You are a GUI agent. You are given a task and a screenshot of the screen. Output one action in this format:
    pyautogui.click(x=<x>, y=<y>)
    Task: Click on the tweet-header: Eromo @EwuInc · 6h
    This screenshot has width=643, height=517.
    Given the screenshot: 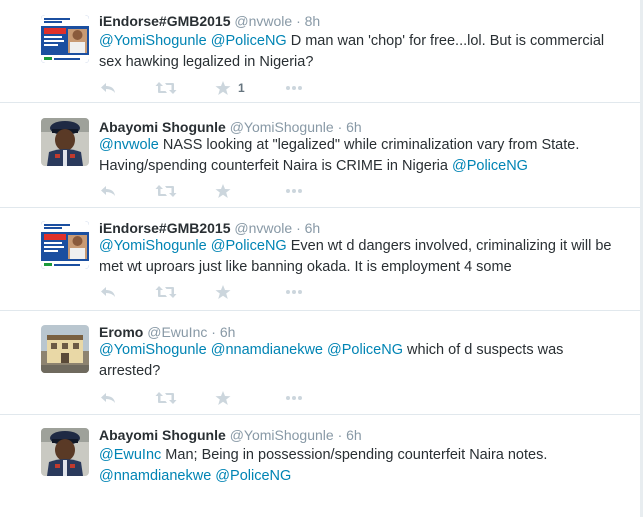 What is the action you would take?
    pyautogui.click(x=167, y=332)
    